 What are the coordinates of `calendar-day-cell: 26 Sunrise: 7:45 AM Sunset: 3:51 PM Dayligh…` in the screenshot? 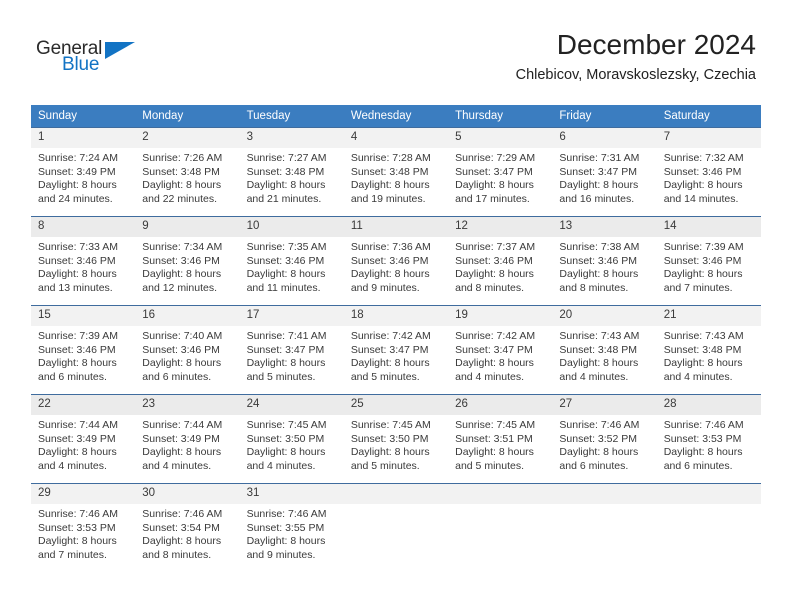 It's located at (500, 439).